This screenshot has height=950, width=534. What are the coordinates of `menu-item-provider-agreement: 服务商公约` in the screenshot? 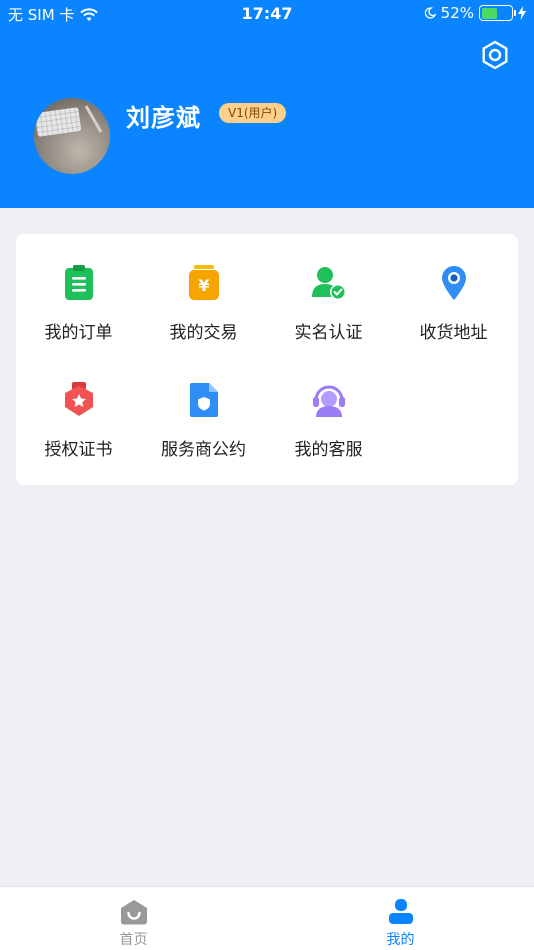 It's located at (203, 406).